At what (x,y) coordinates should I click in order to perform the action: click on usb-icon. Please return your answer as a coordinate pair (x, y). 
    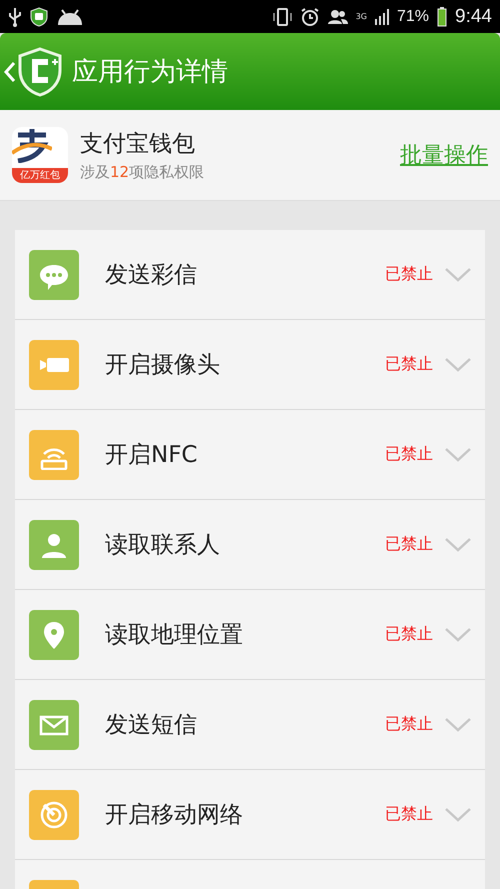
    Looking at the image, I should click on (15, 16).